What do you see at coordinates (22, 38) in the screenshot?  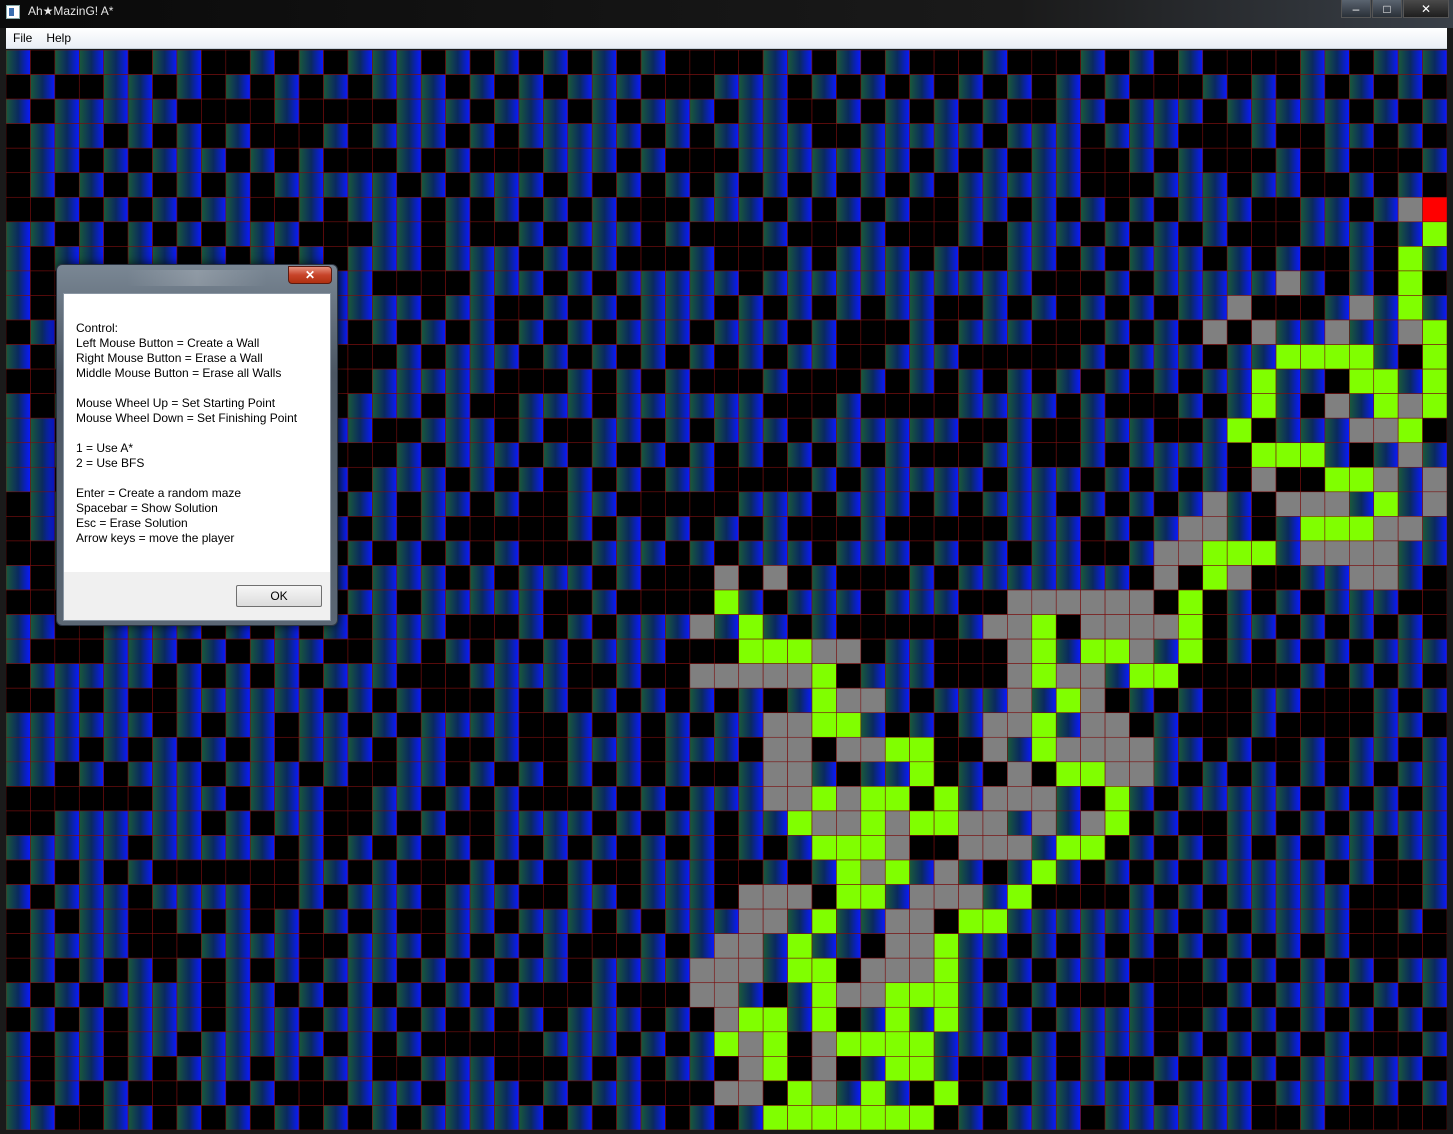 I see `menu-file: File` at bounding box center [22, 38].